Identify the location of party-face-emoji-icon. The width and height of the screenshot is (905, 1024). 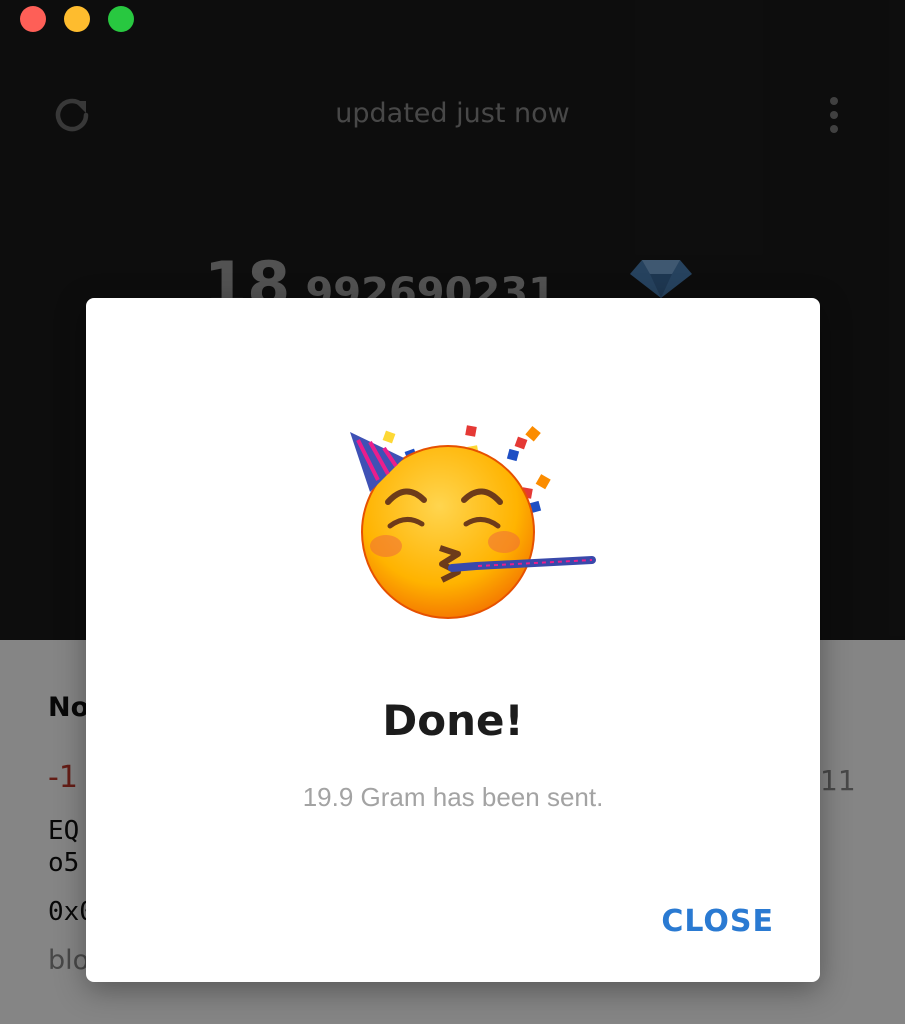
(473, 522).